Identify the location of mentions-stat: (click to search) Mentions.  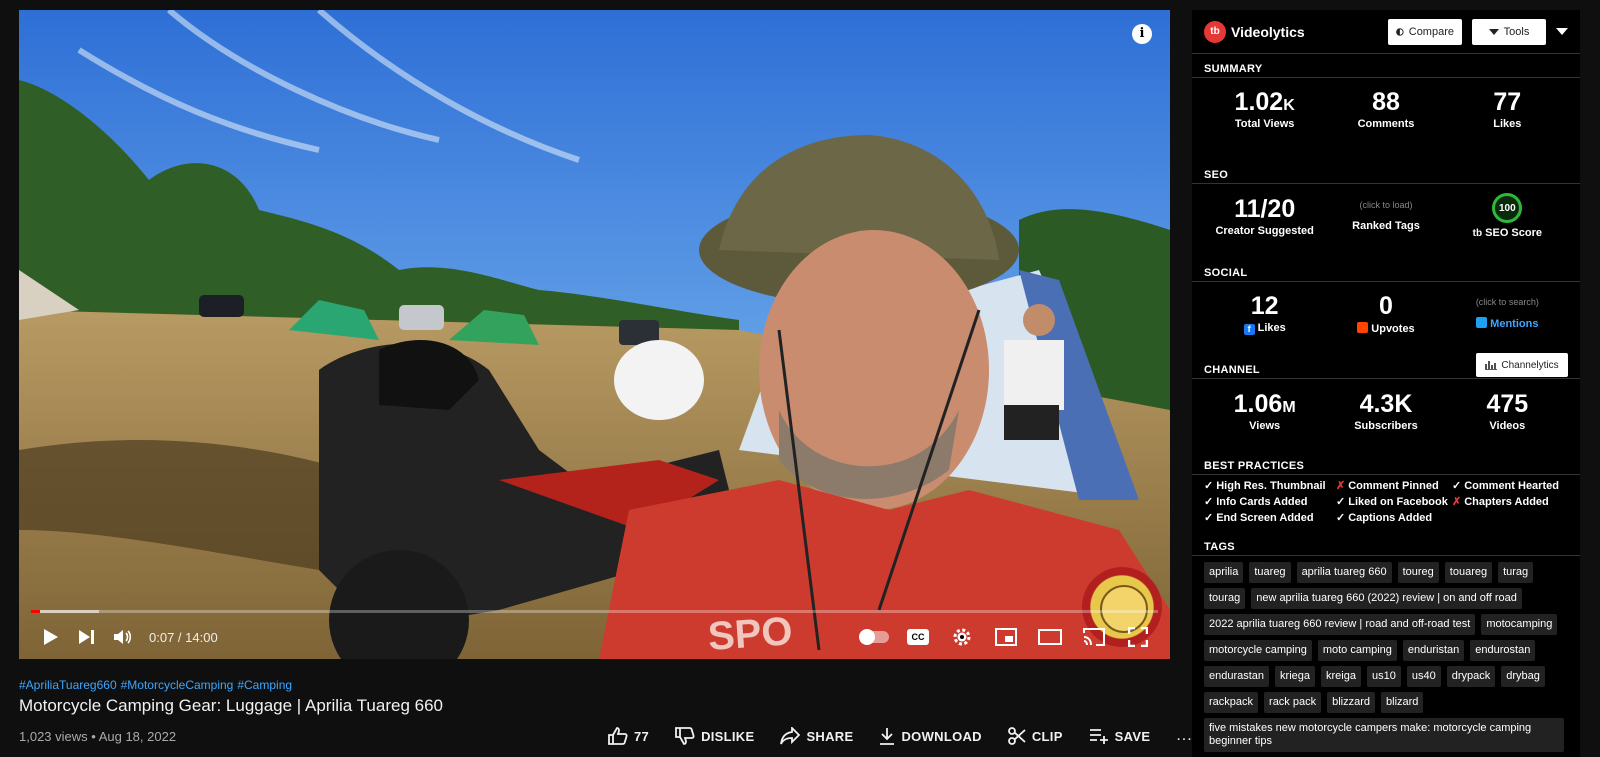
(1507, 313).